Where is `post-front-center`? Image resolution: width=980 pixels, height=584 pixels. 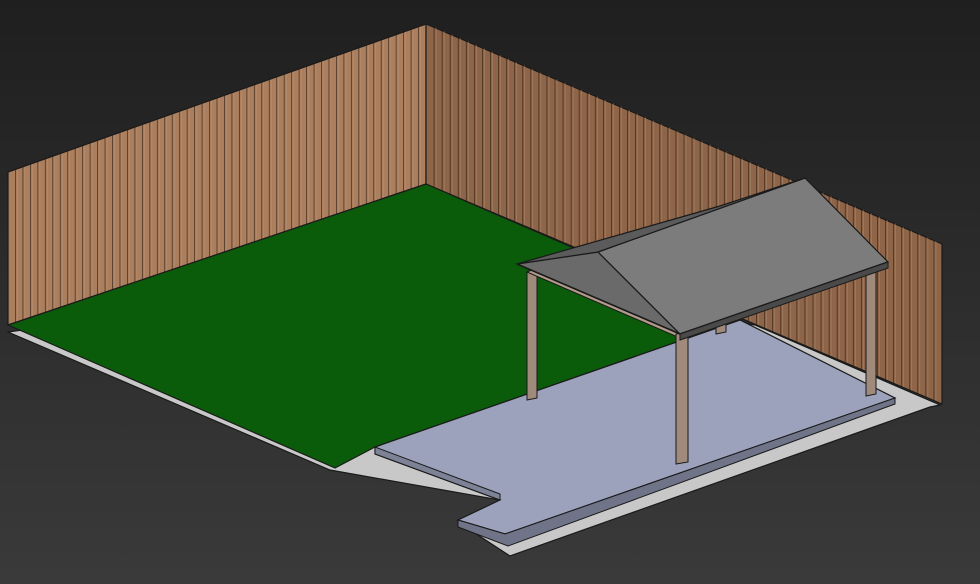 post-front-center is located at coordinates (682, 398).